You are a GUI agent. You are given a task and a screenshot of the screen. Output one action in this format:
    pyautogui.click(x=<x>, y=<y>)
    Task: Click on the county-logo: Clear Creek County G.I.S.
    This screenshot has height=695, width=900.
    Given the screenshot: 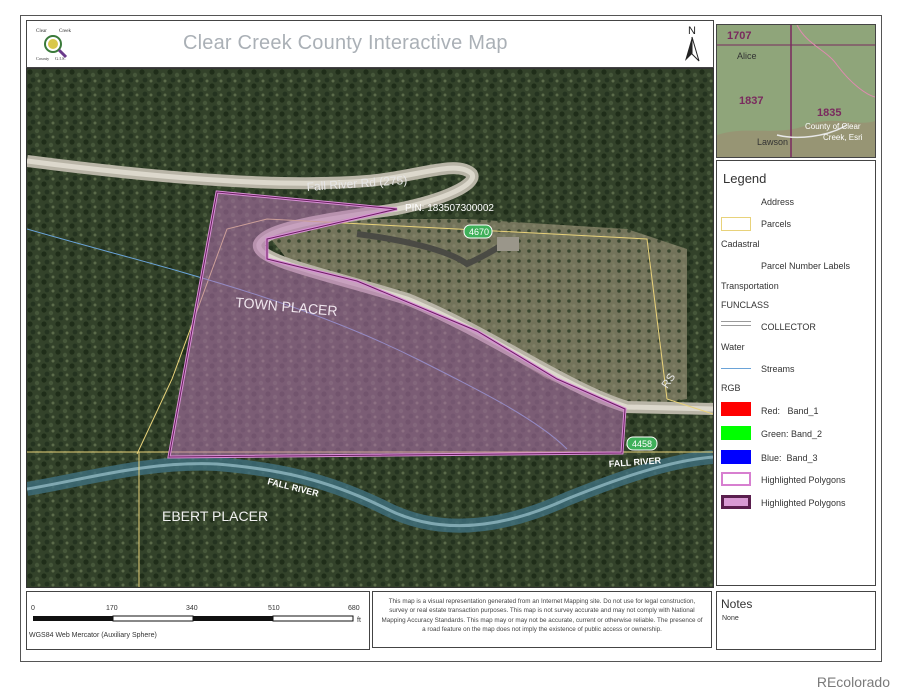 What is the action you would take?
    pyautogui.click(x=53, y=43)
    